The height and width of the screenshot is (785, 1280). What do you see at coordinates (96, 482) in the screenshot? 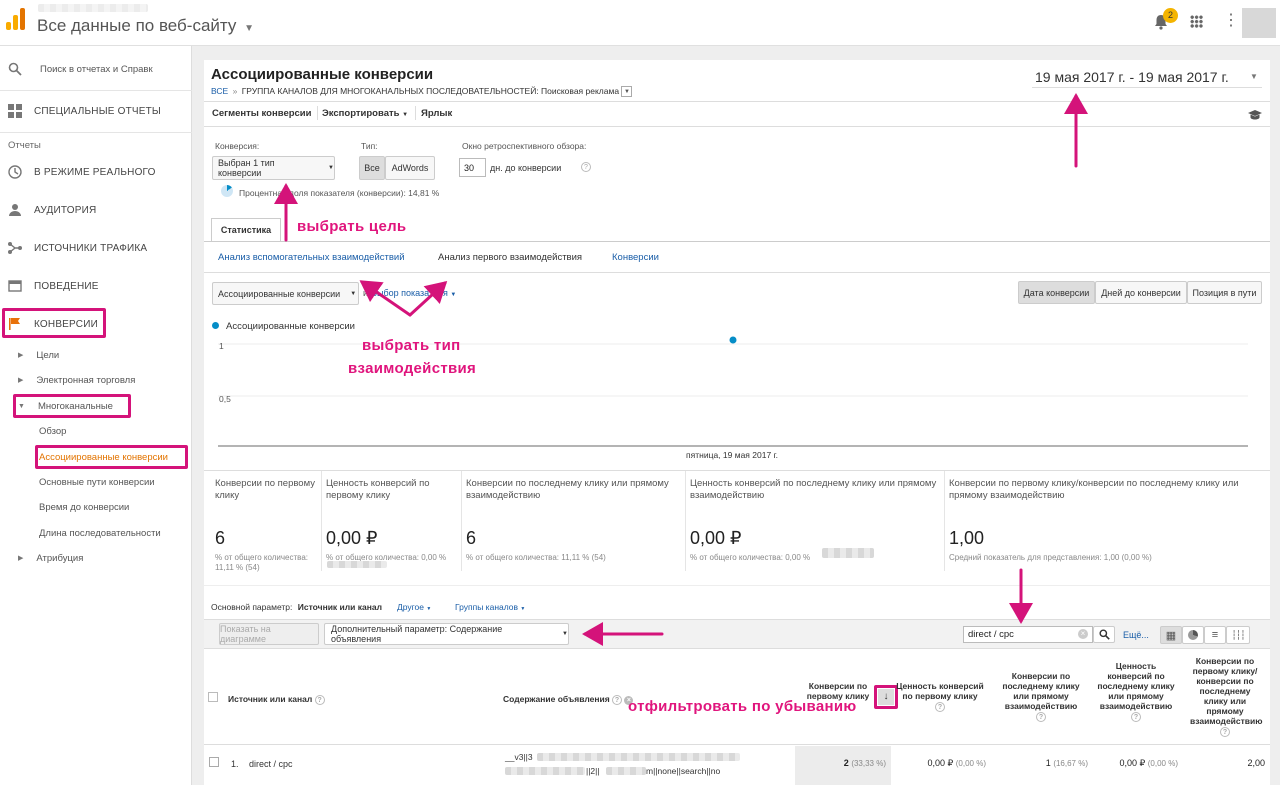
I see `sidebar-sub-top-paths: Основные пути конверсии` at bounding box center [96, 482].